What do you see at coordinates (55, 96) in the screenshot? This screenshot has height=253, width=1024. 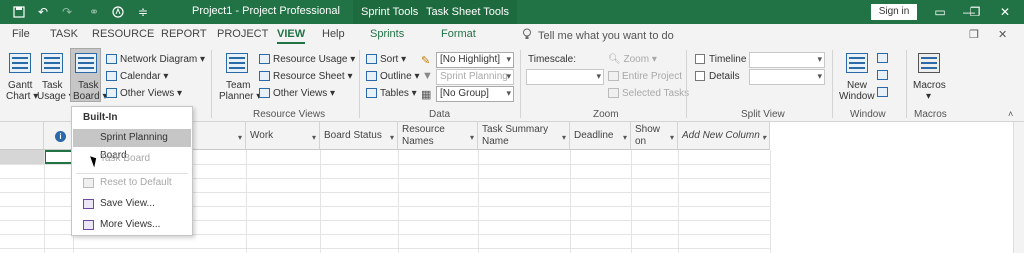 I see `task-usage-label-2: Usage ▾` at bounding box center [55, 96].